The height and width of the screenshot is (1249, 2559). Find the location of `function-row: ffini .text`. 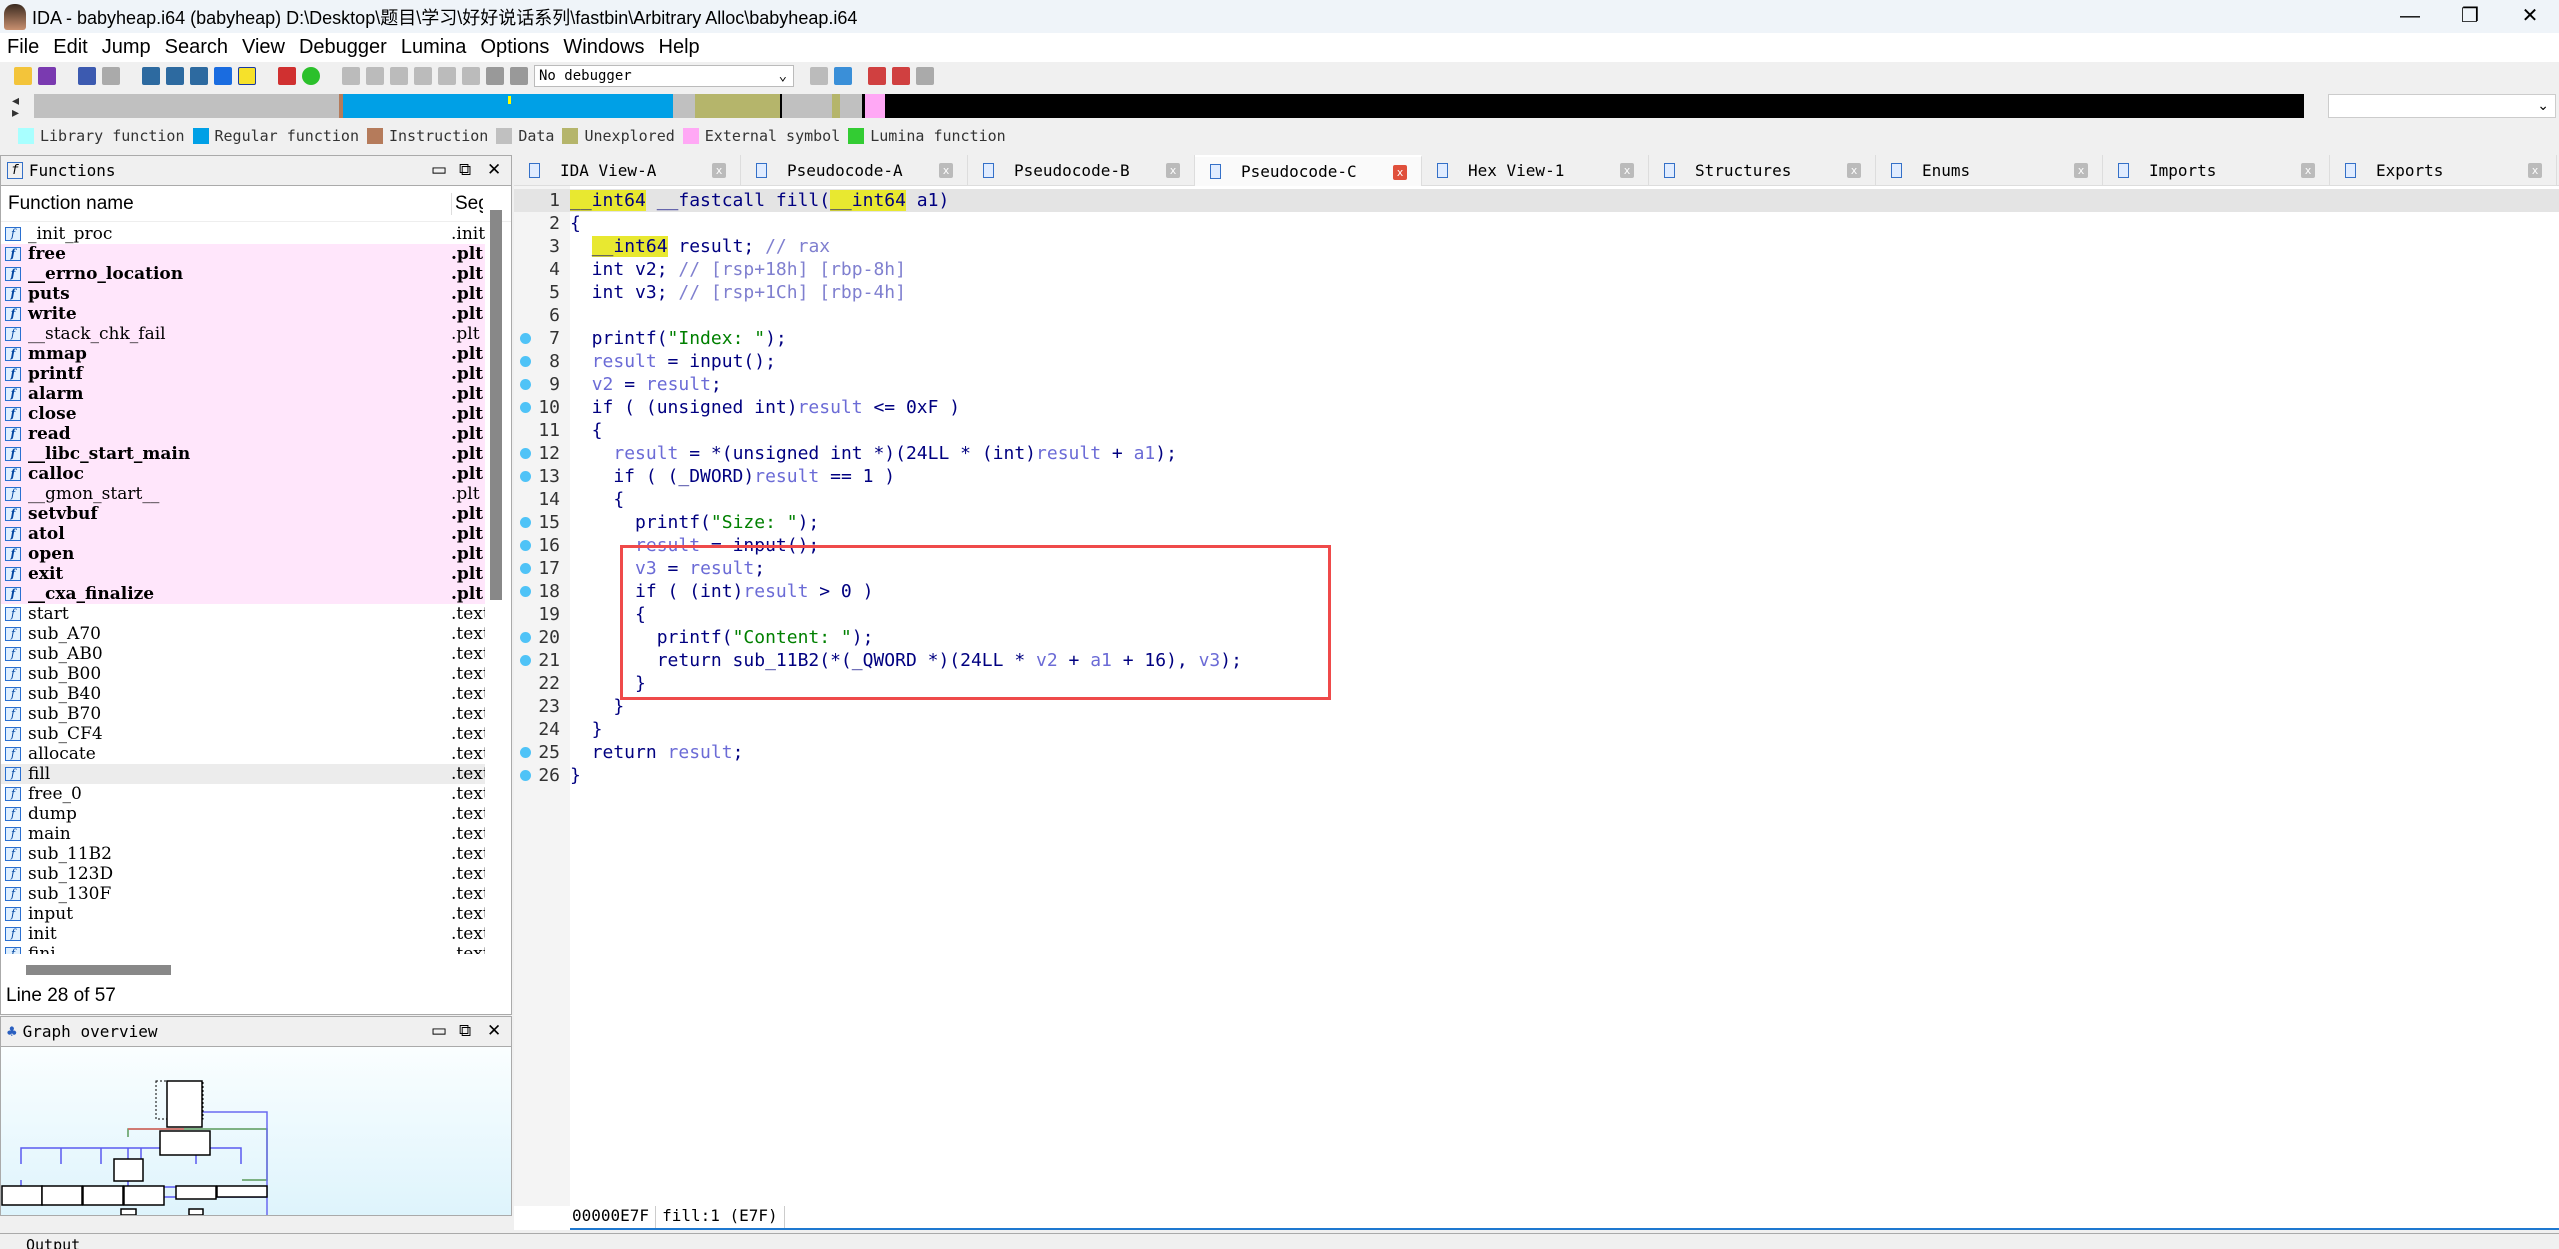

function-row: ffini .text is located at coordinates (243, 949).